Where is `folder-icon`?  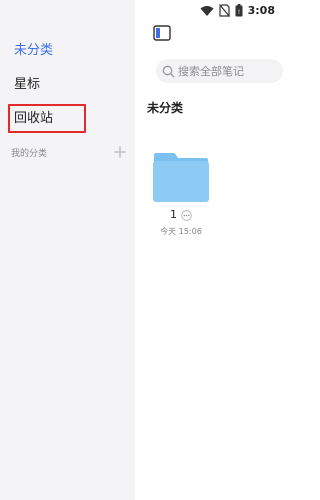 folder-icon is located at coordinates (181, 178).